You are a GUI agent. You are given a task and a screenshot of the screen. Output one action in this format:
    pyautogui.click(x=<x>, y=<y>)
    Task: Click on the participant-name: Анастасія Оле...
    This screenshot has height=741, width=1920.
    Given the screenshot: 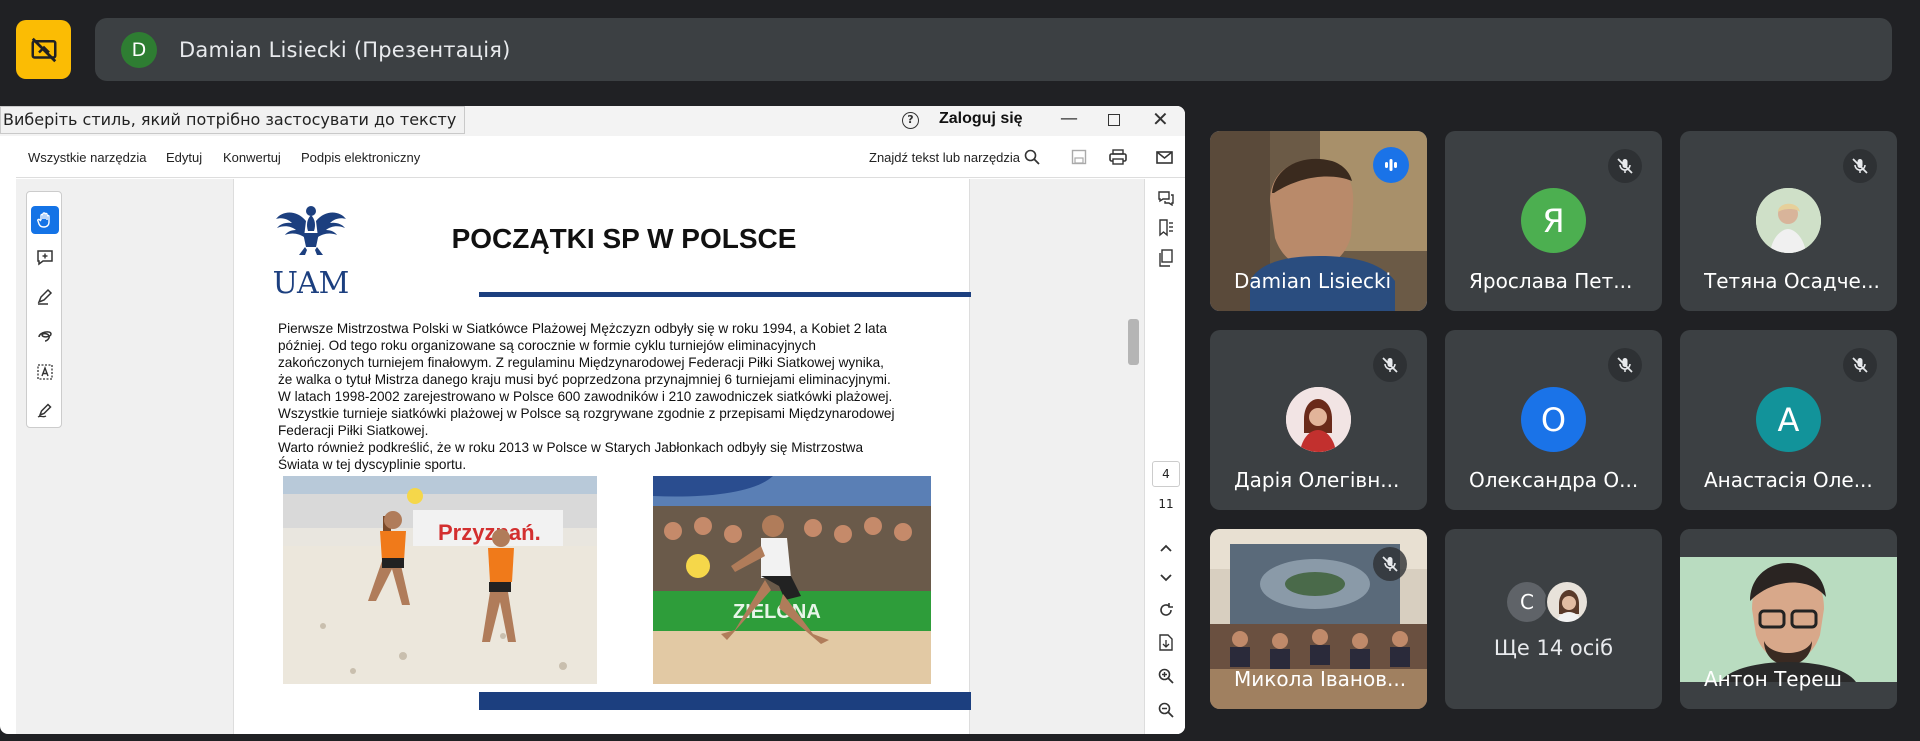 What is the action you would take?
    pyautogui.click(x=1788, y=480)
    